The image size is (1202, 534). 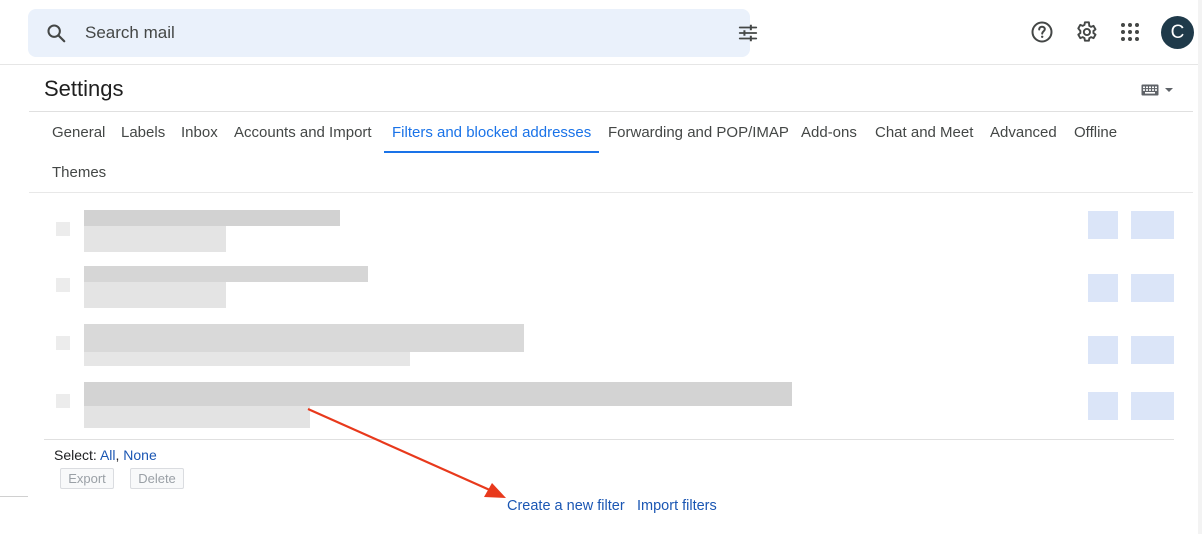 What do you see at coordinates (130, 33) in the screenshot?
I see `search-input: Search mail` at bounding box center [130, 33].